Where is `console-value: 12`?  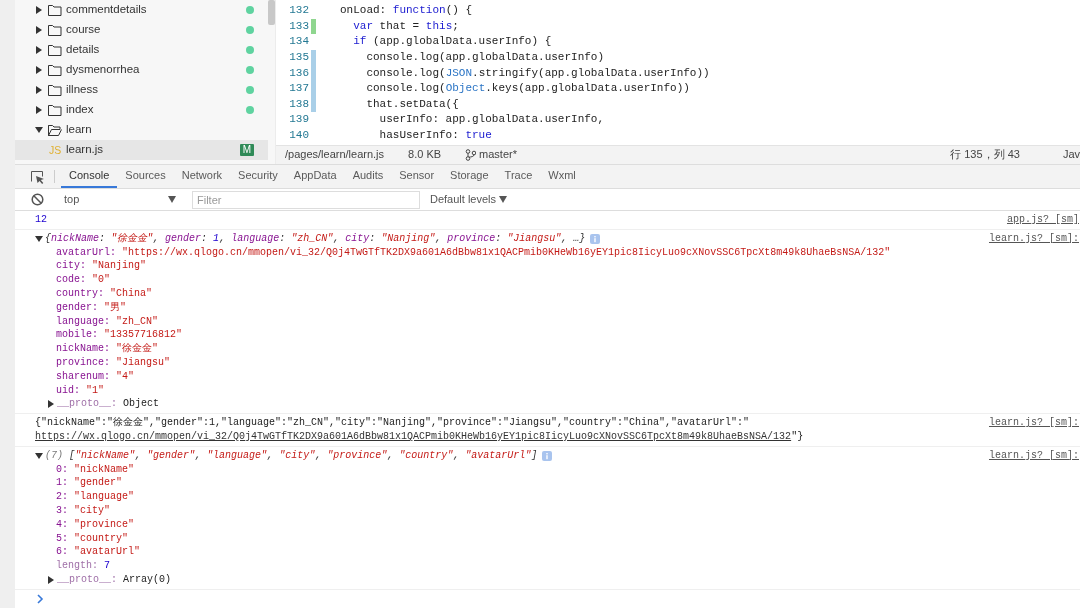 console-value: 12 is located at coordinates (41, 219).